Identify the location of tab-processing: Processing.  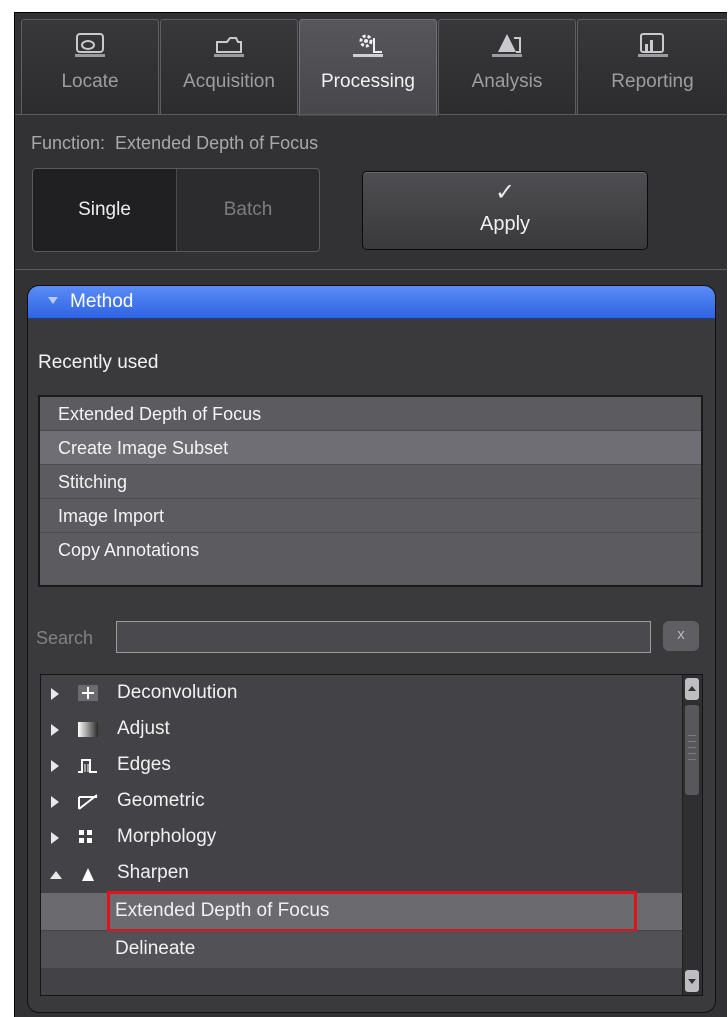
(368, 67).